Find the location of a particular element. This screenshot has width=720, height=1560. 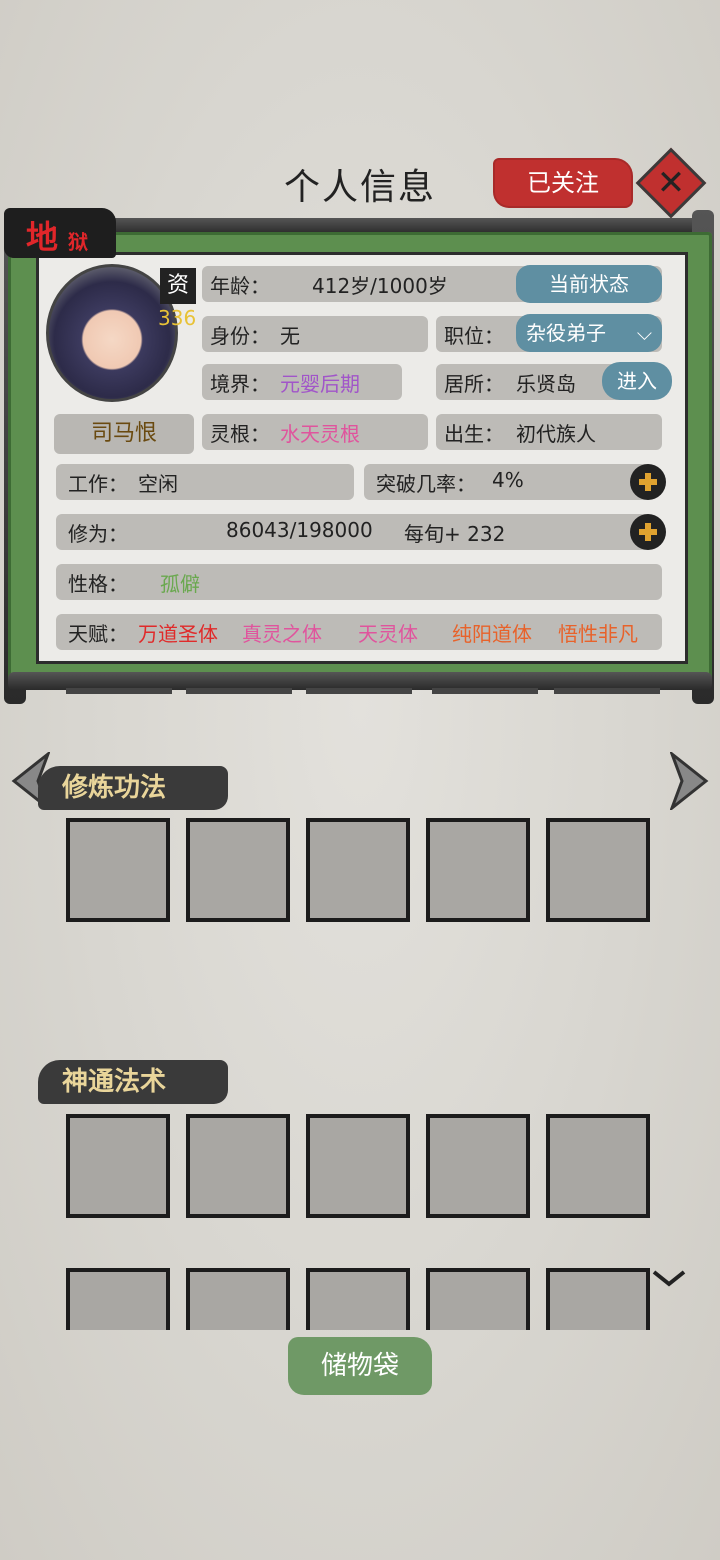

position-select: 杂役弟子 ⌵ is located at coordinates (589, 333).